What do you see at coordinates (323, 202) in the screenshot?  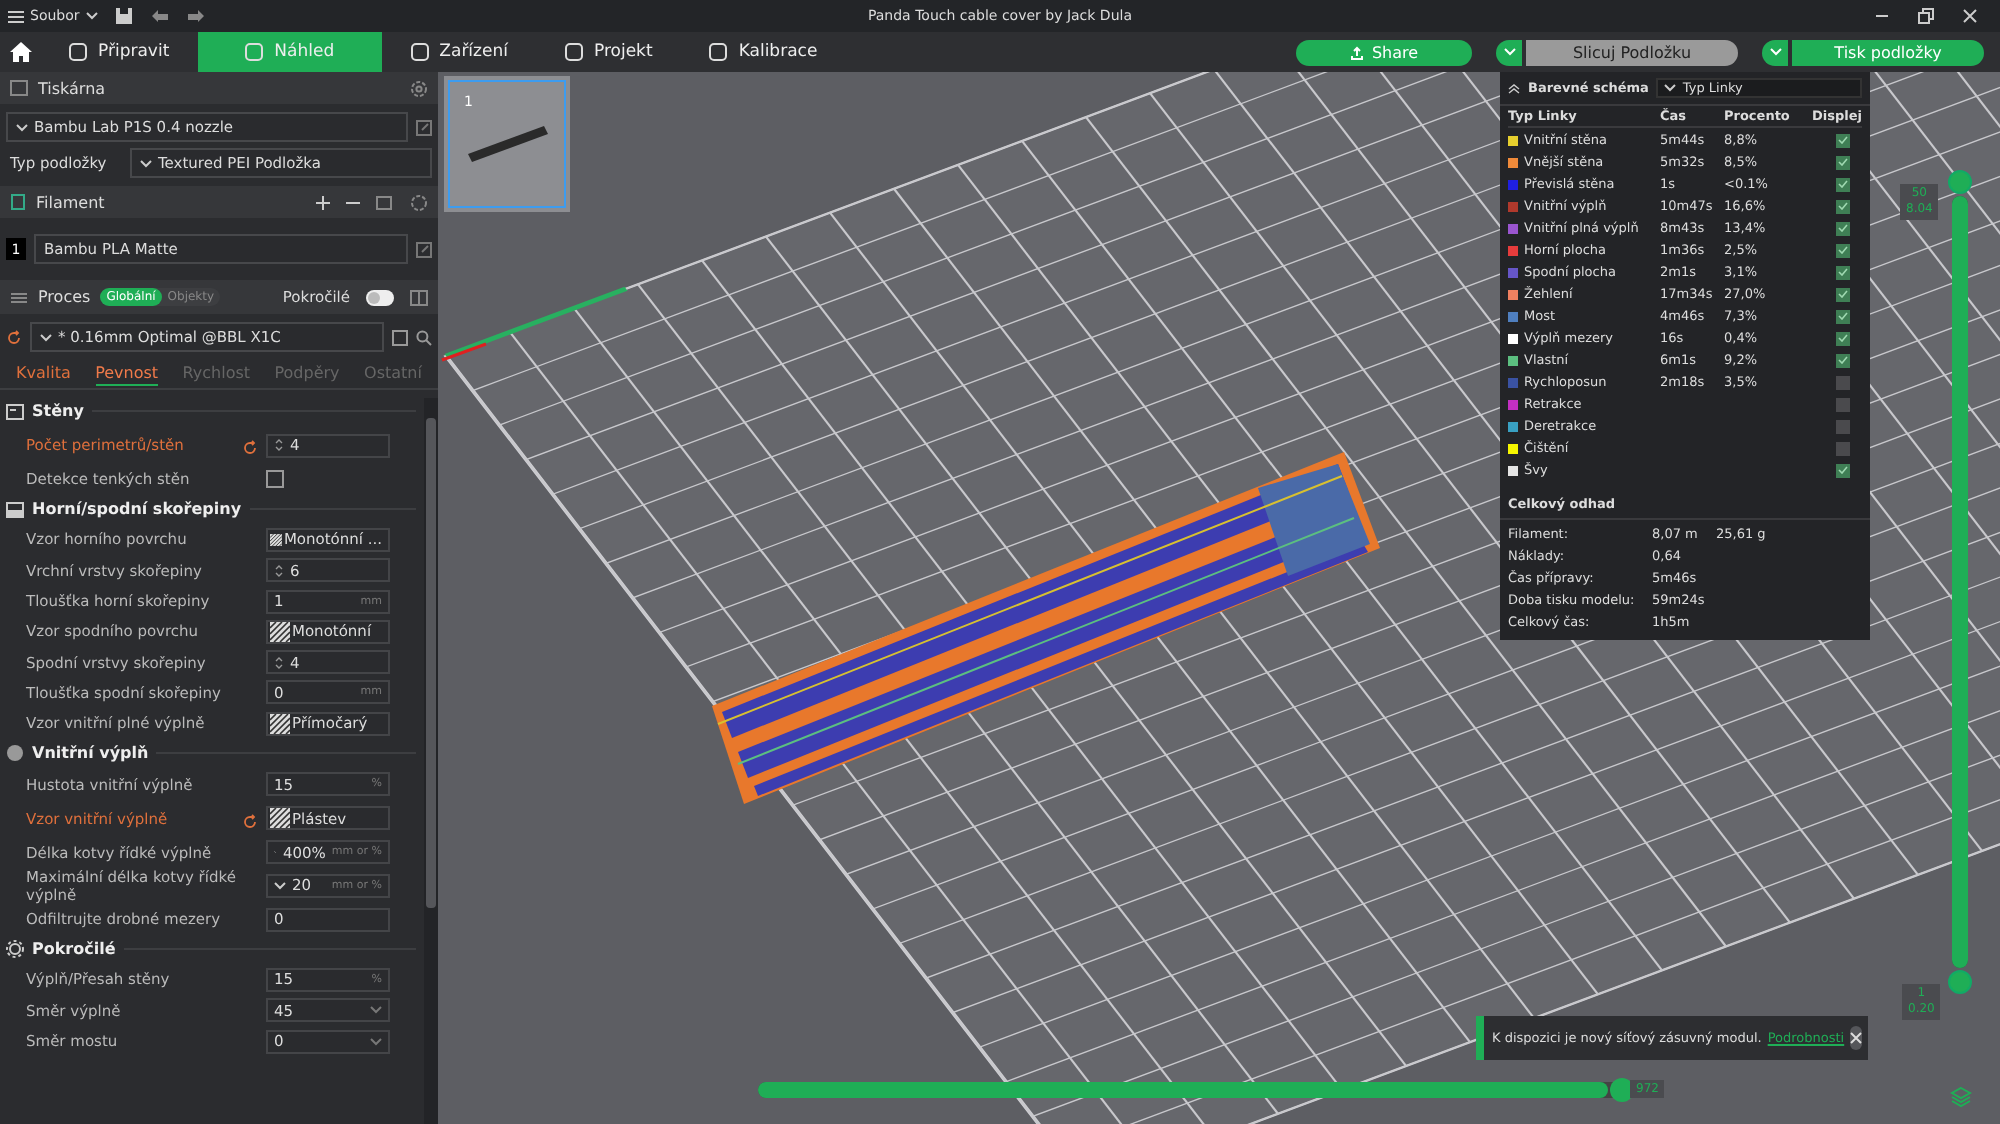 I see `add-icon` at bounding box center [323, 202].